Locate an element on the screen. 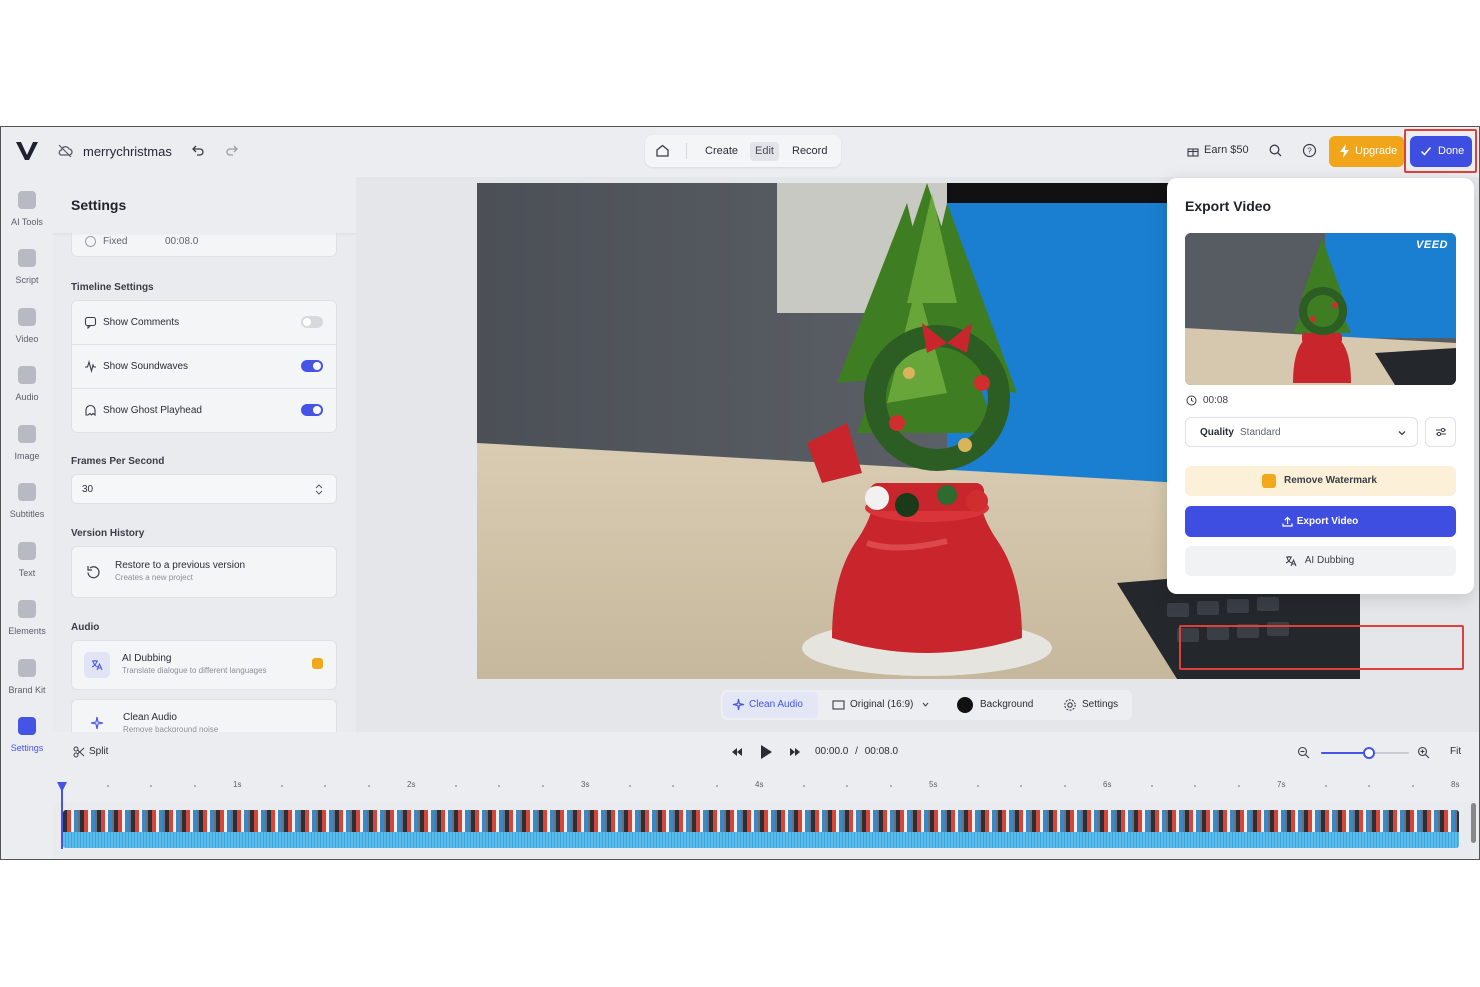 The width and height of the screenshot is (1480, 987). show-comments-toggle is located at coordinates (312, 322).